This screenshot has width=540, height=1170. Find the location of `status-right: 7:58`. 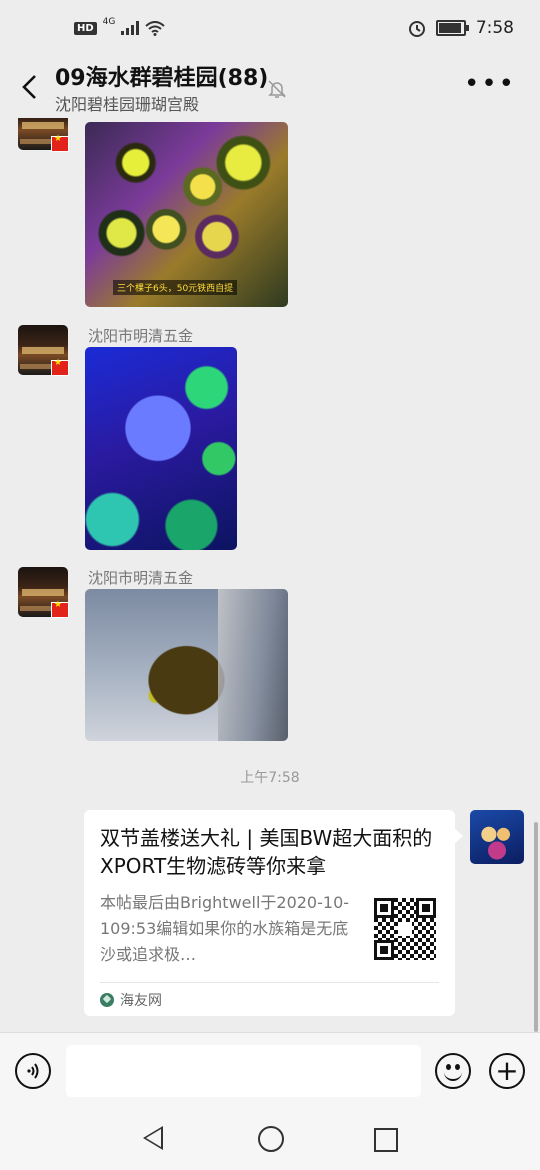

status-right: 7:58 is located at coordinates (461, 28).